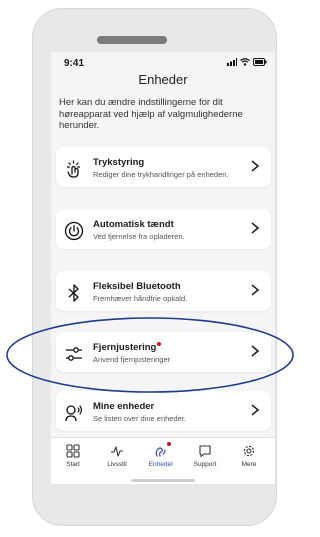 Image resolution: width=320 pixels, height=537 pixels. What do you see at coordinates (249, 464) in the screenshot?
I see `tab-label: Mere` at bounding box center [249, 464].